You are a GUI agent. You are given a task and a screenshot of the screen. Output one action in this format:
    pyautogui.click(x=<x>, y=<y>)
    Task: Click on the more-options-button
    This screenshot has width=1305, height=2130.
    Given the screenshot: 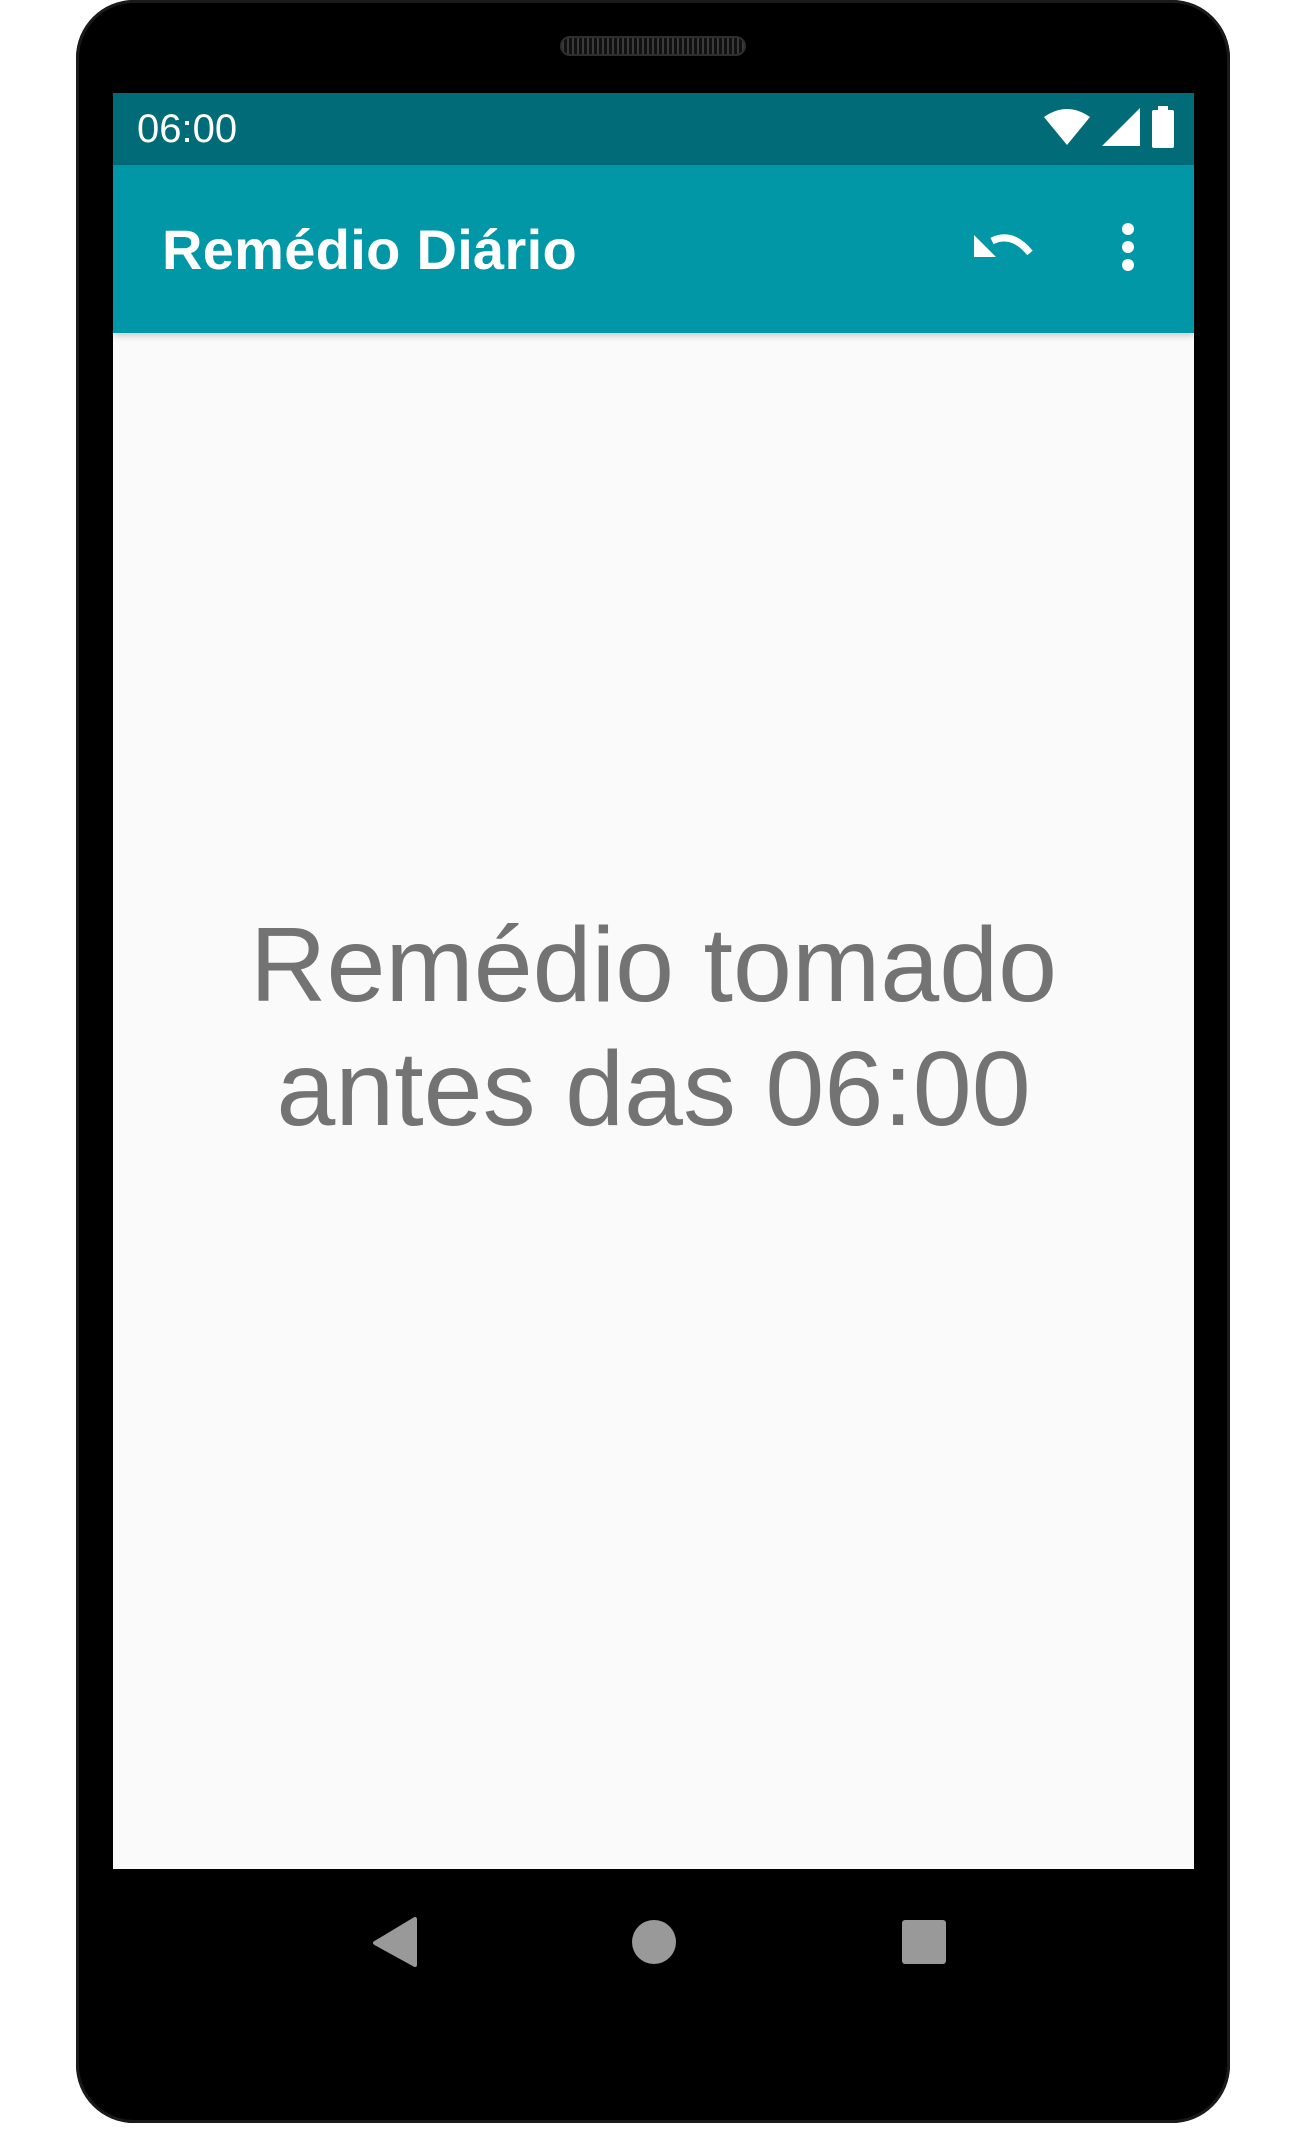 What is the action you would take?
    pyautogui.click(x=1128, y=249)
    